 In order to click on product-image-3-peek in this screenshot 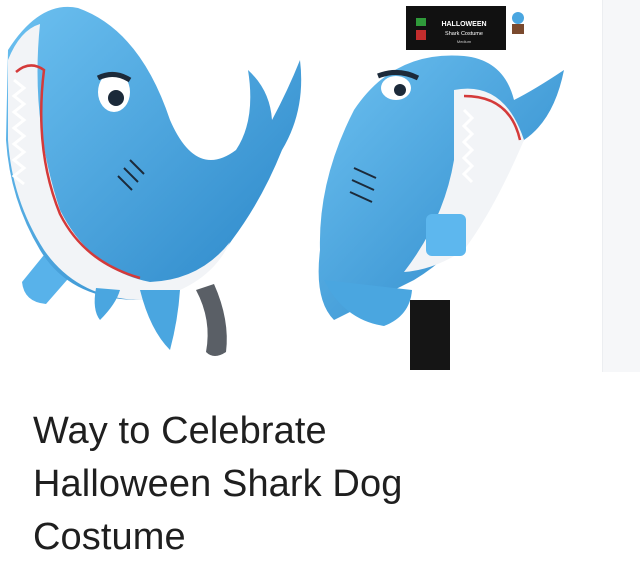, I will do `click(621, 186)`.